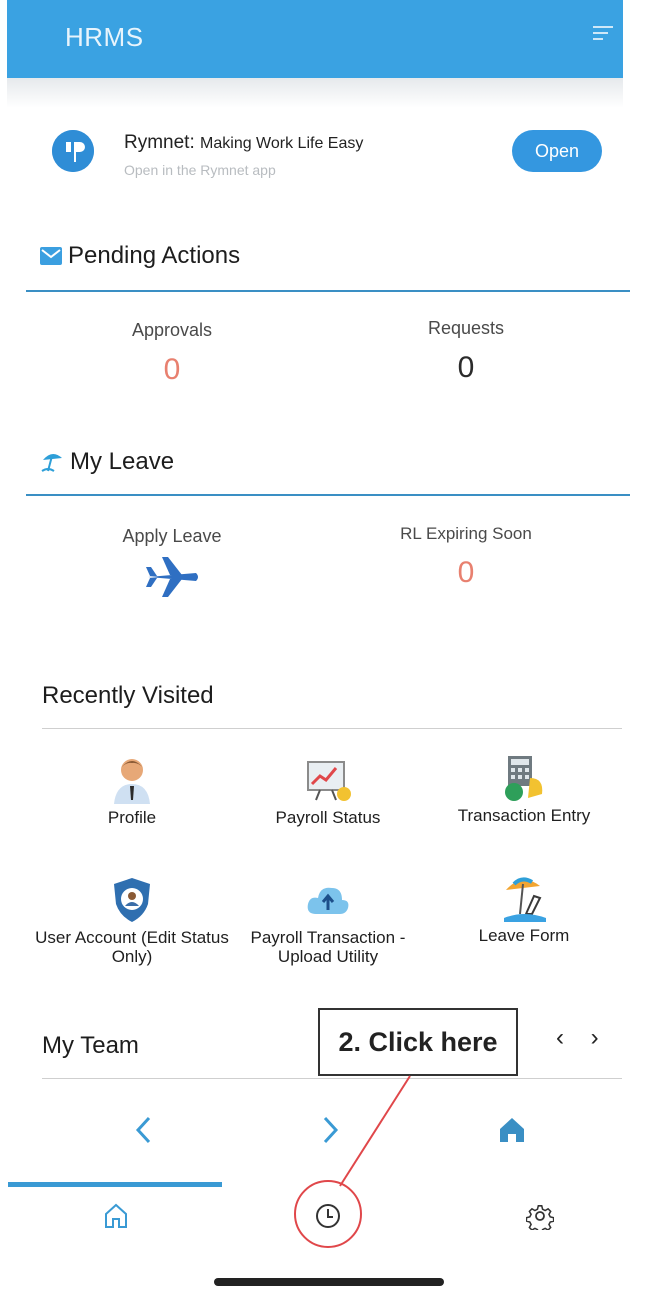 The image size is (647, 1292). I want to click on callout-circle, so click(328, 1214).